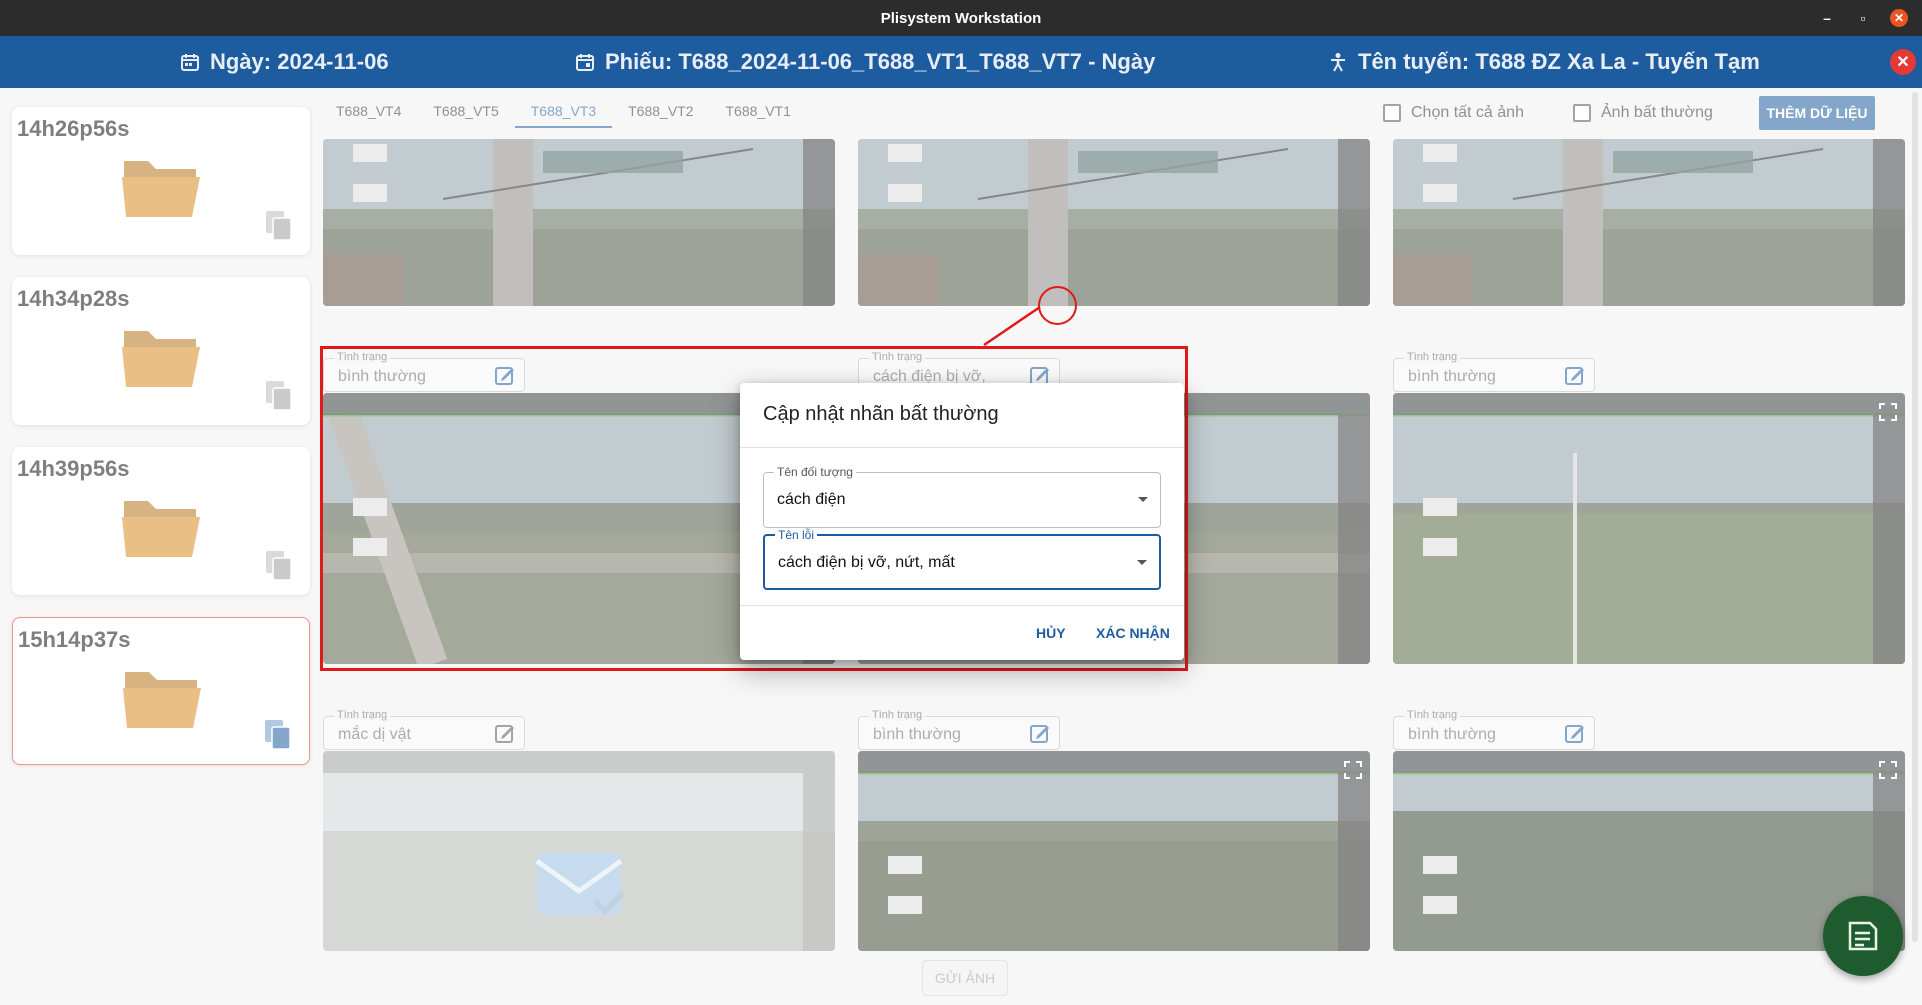  I want to click on header-route-text: Tên tuyến: T688 ĐZ Xa La - Tuyến Tạm, so click(1559, 61).